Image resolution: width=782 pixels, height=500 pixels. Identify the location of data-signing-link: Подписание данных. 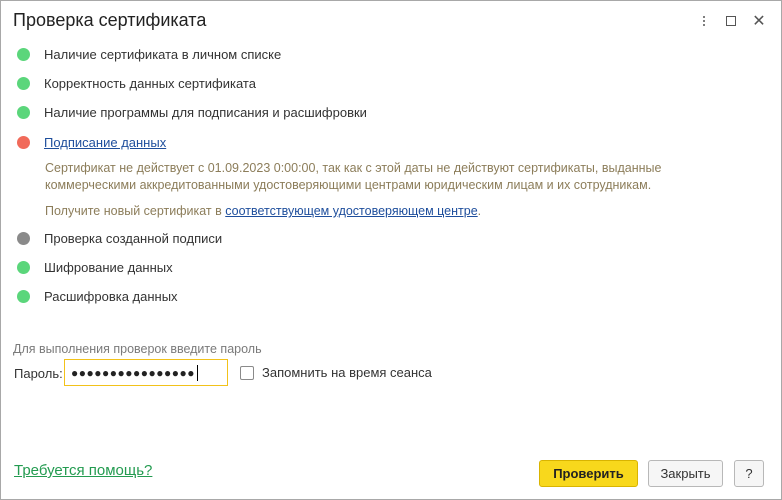
(105, 142).